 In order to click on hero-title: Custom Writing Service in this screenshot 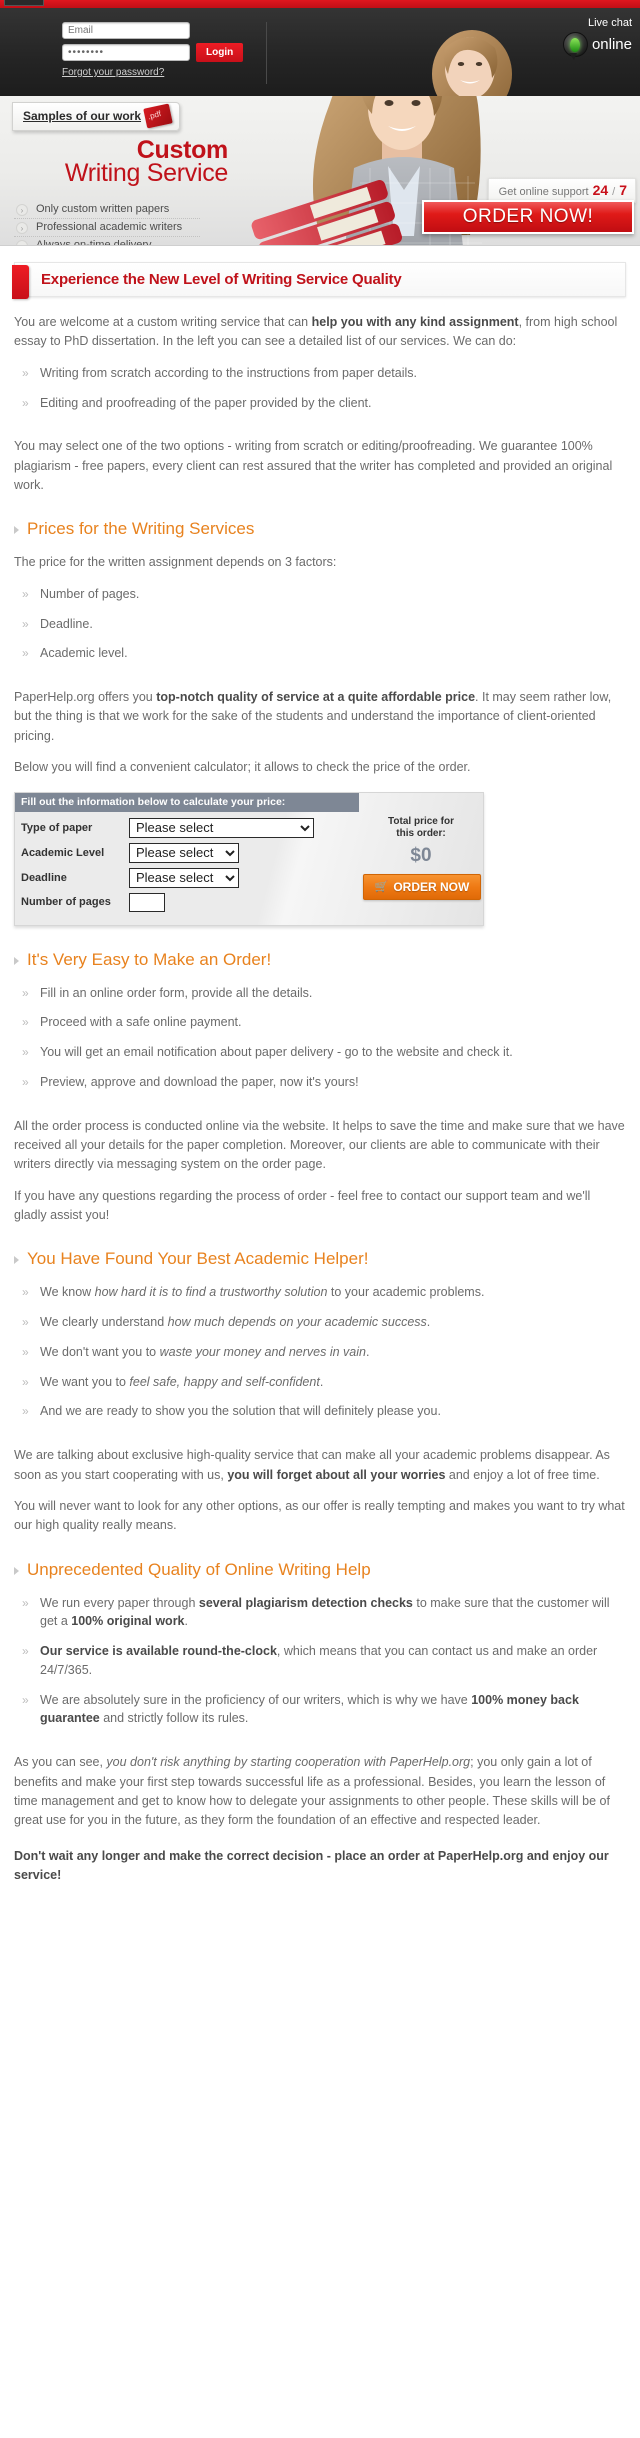, I will do `click(123, 162)`.